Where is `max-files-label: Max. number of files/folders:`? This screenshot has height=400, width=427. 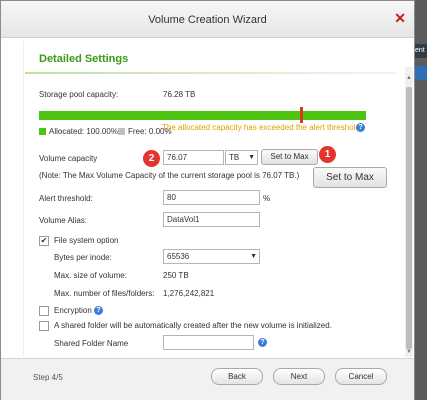 max-files-label: Max. number of files/folders: is located at coordinates (104, 293).